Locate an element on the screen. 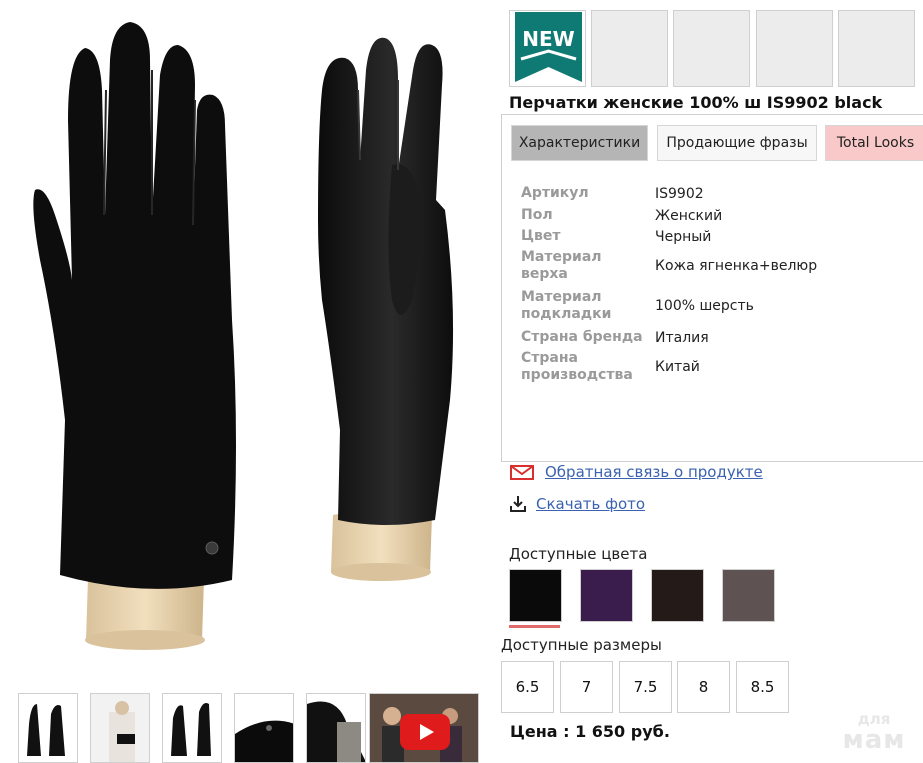  size-option: 8 is located at coordinates (703, 687).